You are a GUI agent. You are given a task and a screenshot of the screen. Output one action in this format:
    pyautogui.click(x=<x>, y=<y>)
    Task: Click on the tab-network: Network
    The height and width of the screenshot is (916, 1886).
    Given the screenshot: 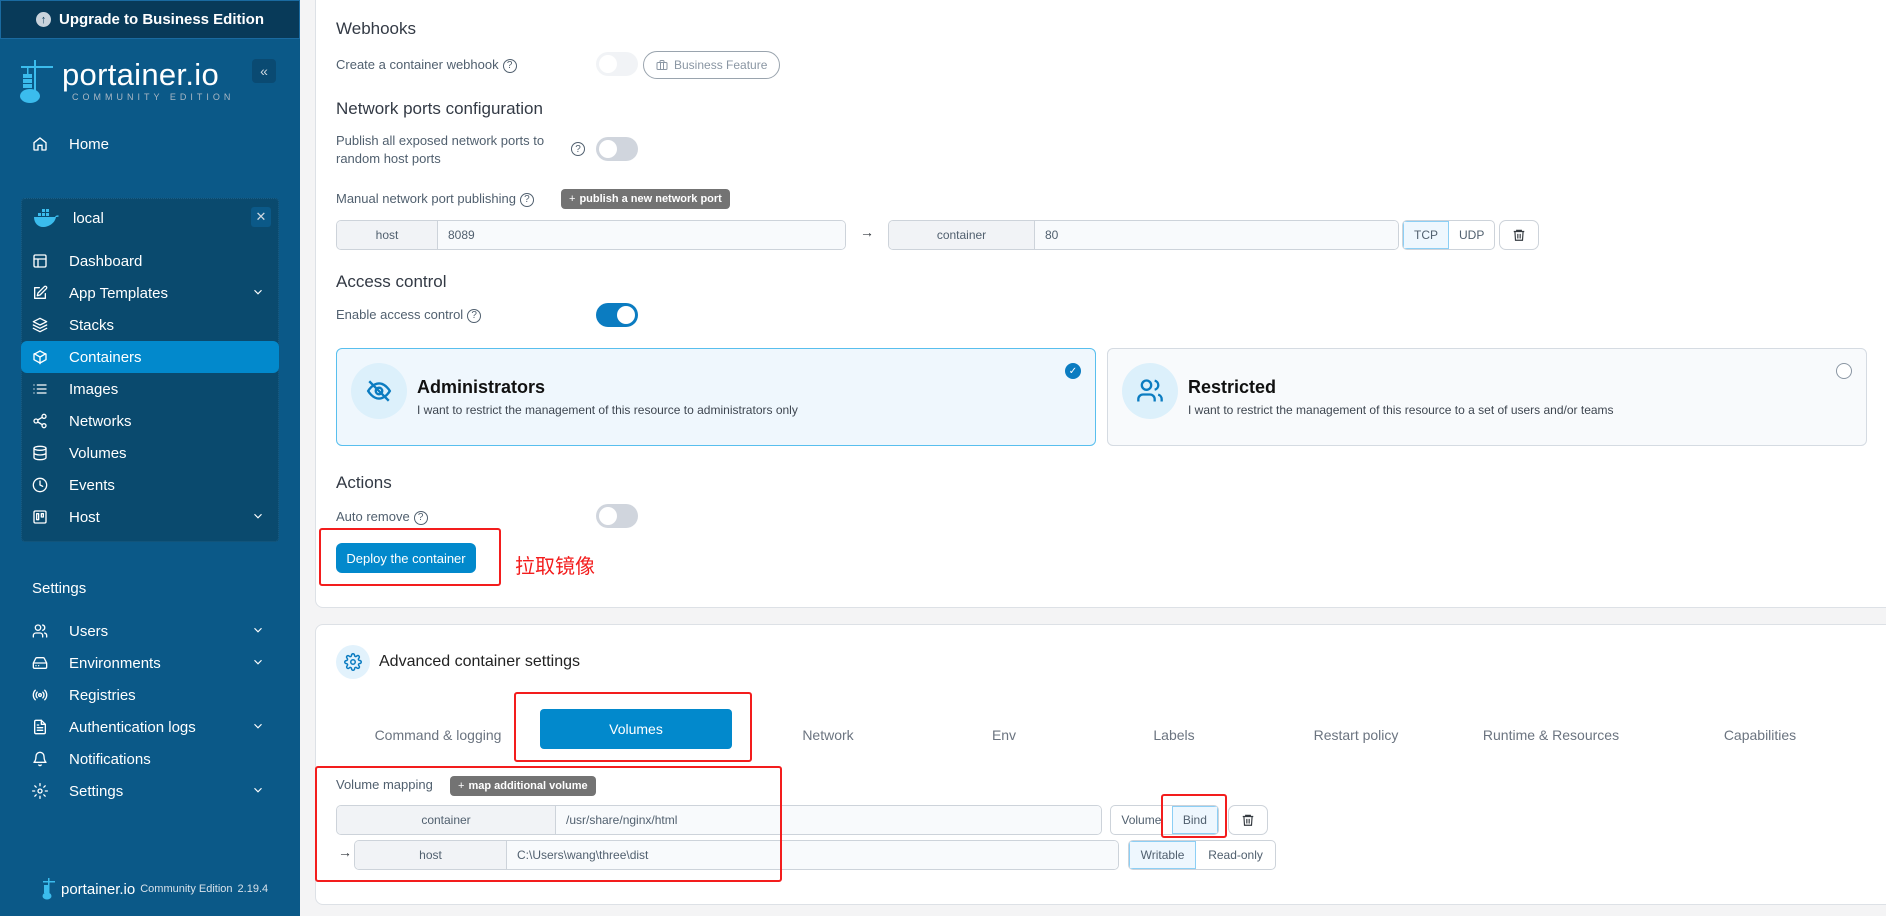 What is the action you would take?
    pyautogui.click(x=827, y=735)
    